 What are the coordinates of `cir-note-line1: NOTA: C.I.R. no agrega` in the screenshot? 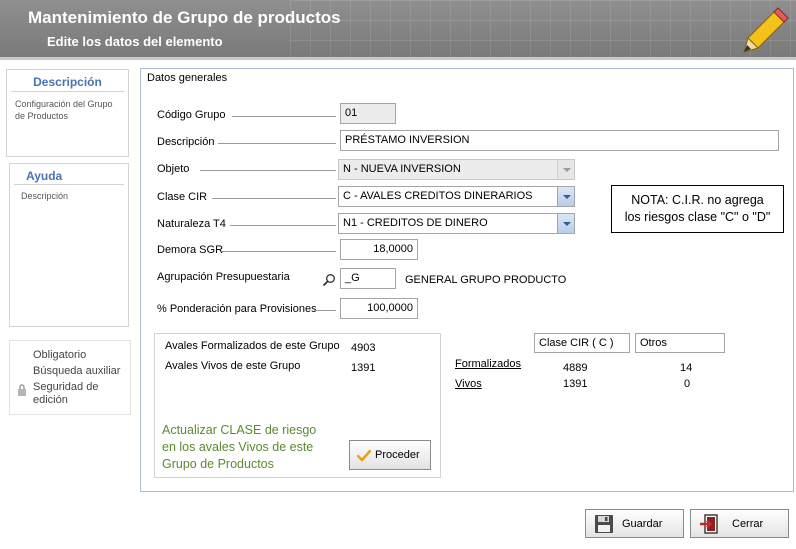 It's located at (697, 200).